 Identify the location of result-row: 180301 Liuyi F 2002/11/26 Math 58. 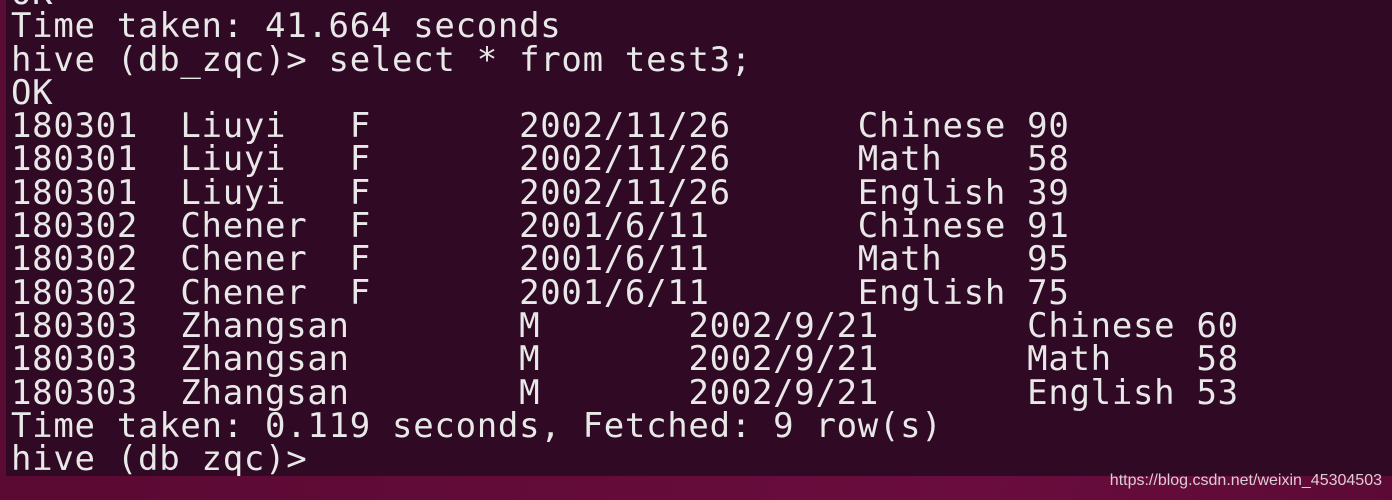
(625, 159).